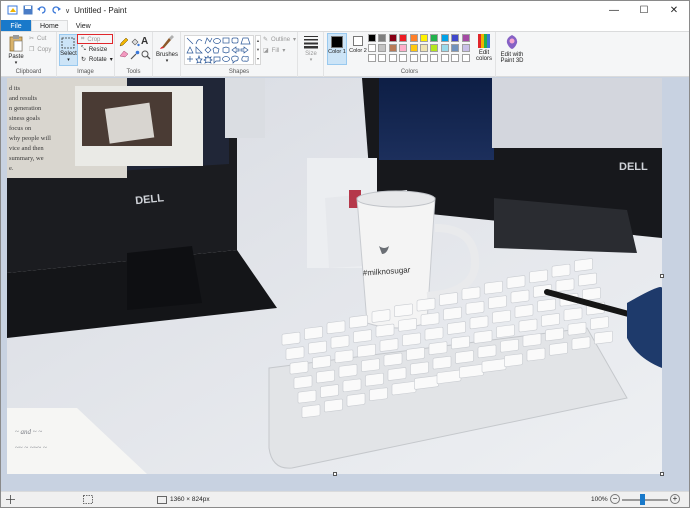  Describe the element at coordinates (512, 42) in the screenshot. I see `paint3d-icon` at that location.